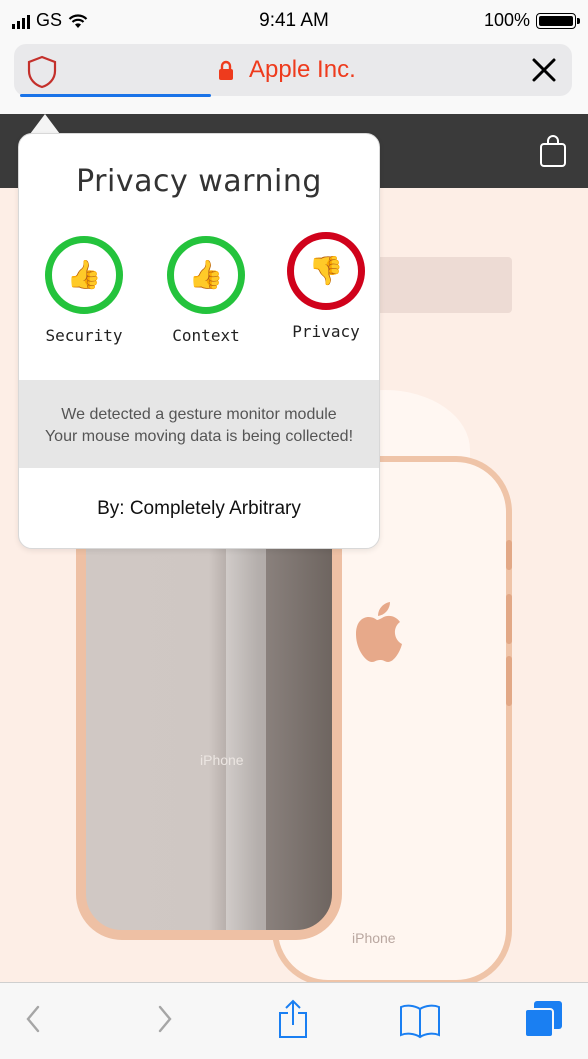 This screenshot has width=588, height=1059. I want to click on site-title: Apple Inc., so click(302, 70).